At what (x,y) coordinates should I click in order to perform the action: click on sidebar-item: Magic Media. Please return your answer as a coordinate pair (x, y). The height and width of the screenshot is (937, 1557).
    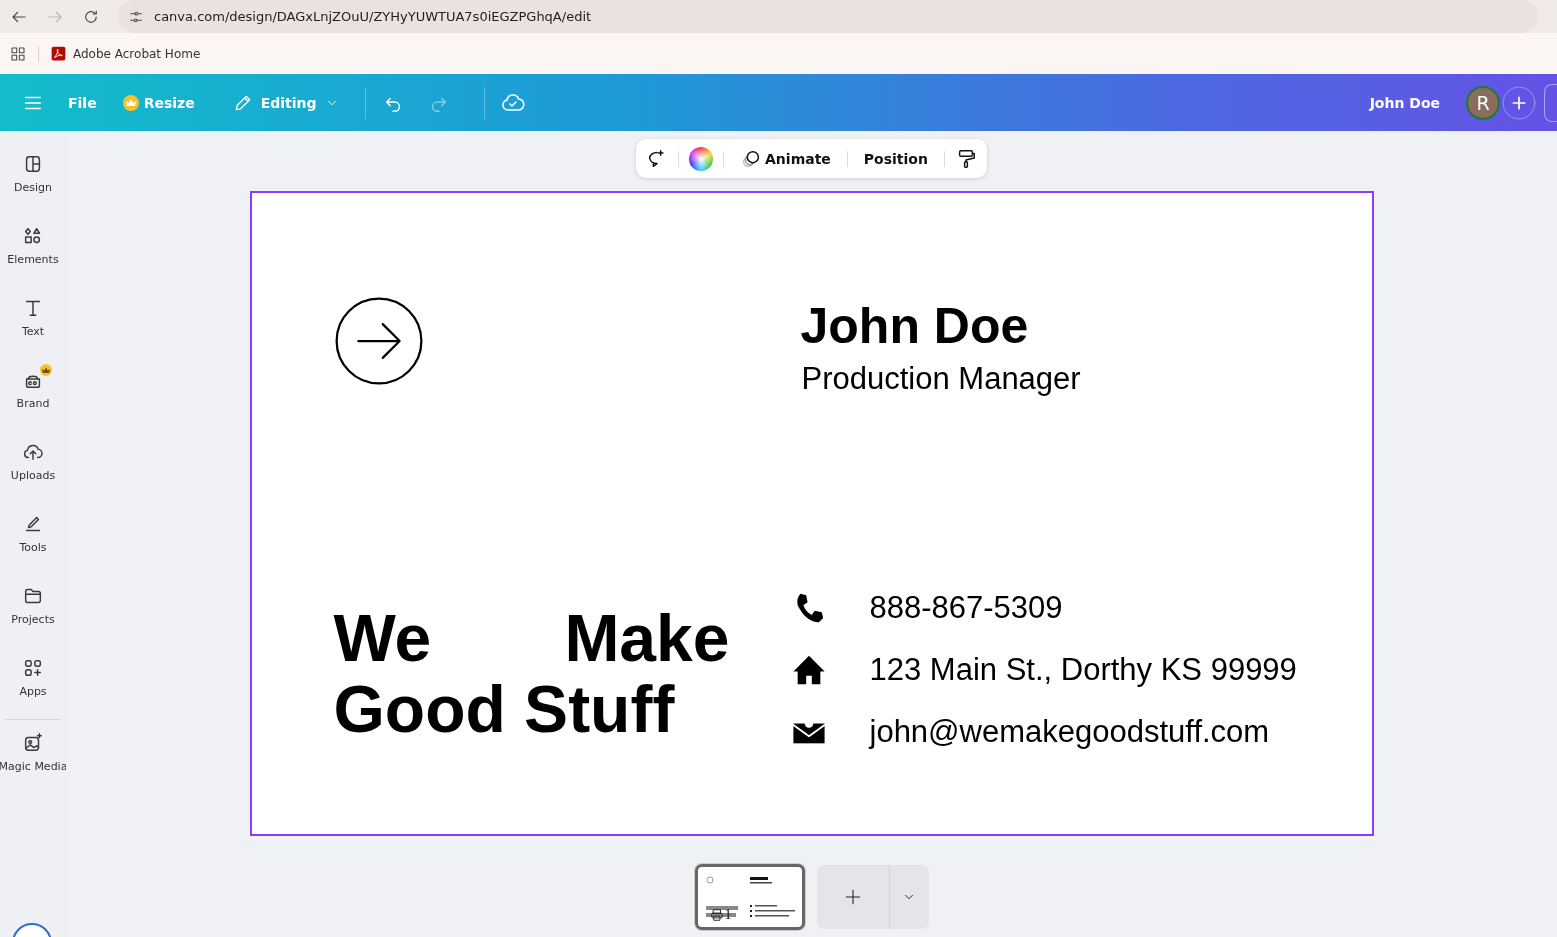
    Looking at the image, I should click on (33, 758).